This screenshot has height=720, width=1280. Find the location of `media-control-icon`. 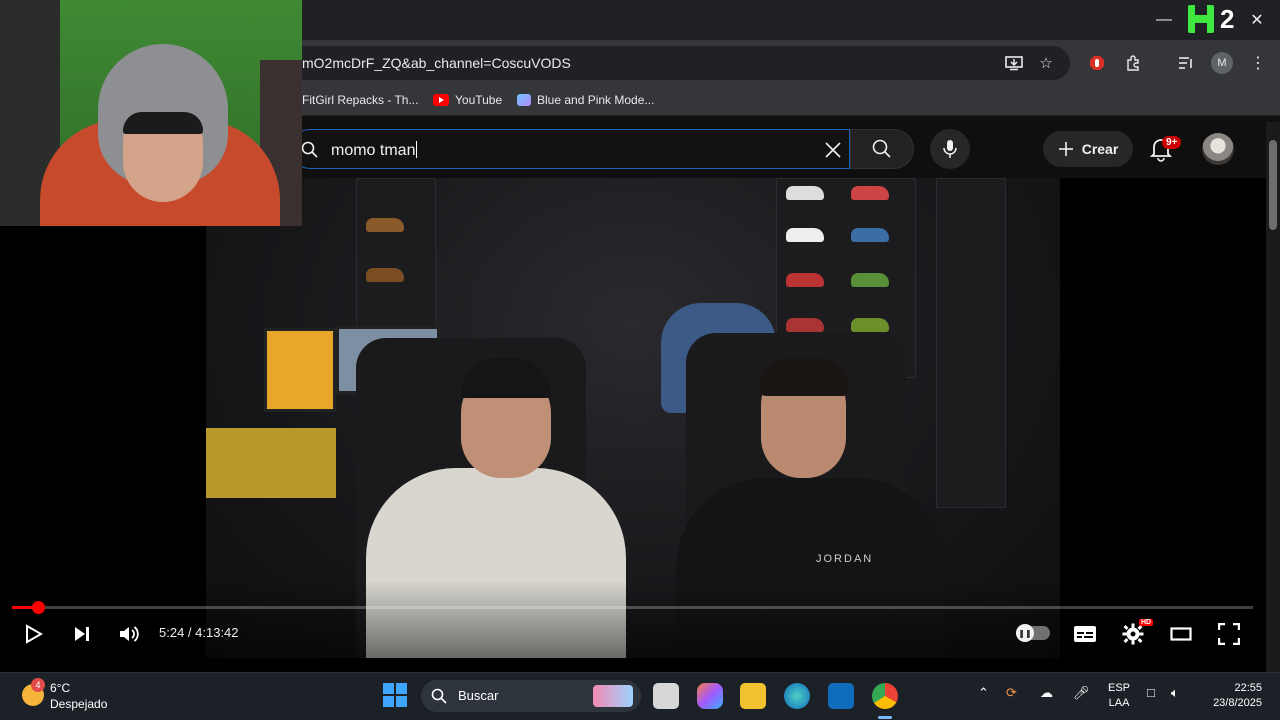

media-control-icon is located at coordinates (1186, 63).